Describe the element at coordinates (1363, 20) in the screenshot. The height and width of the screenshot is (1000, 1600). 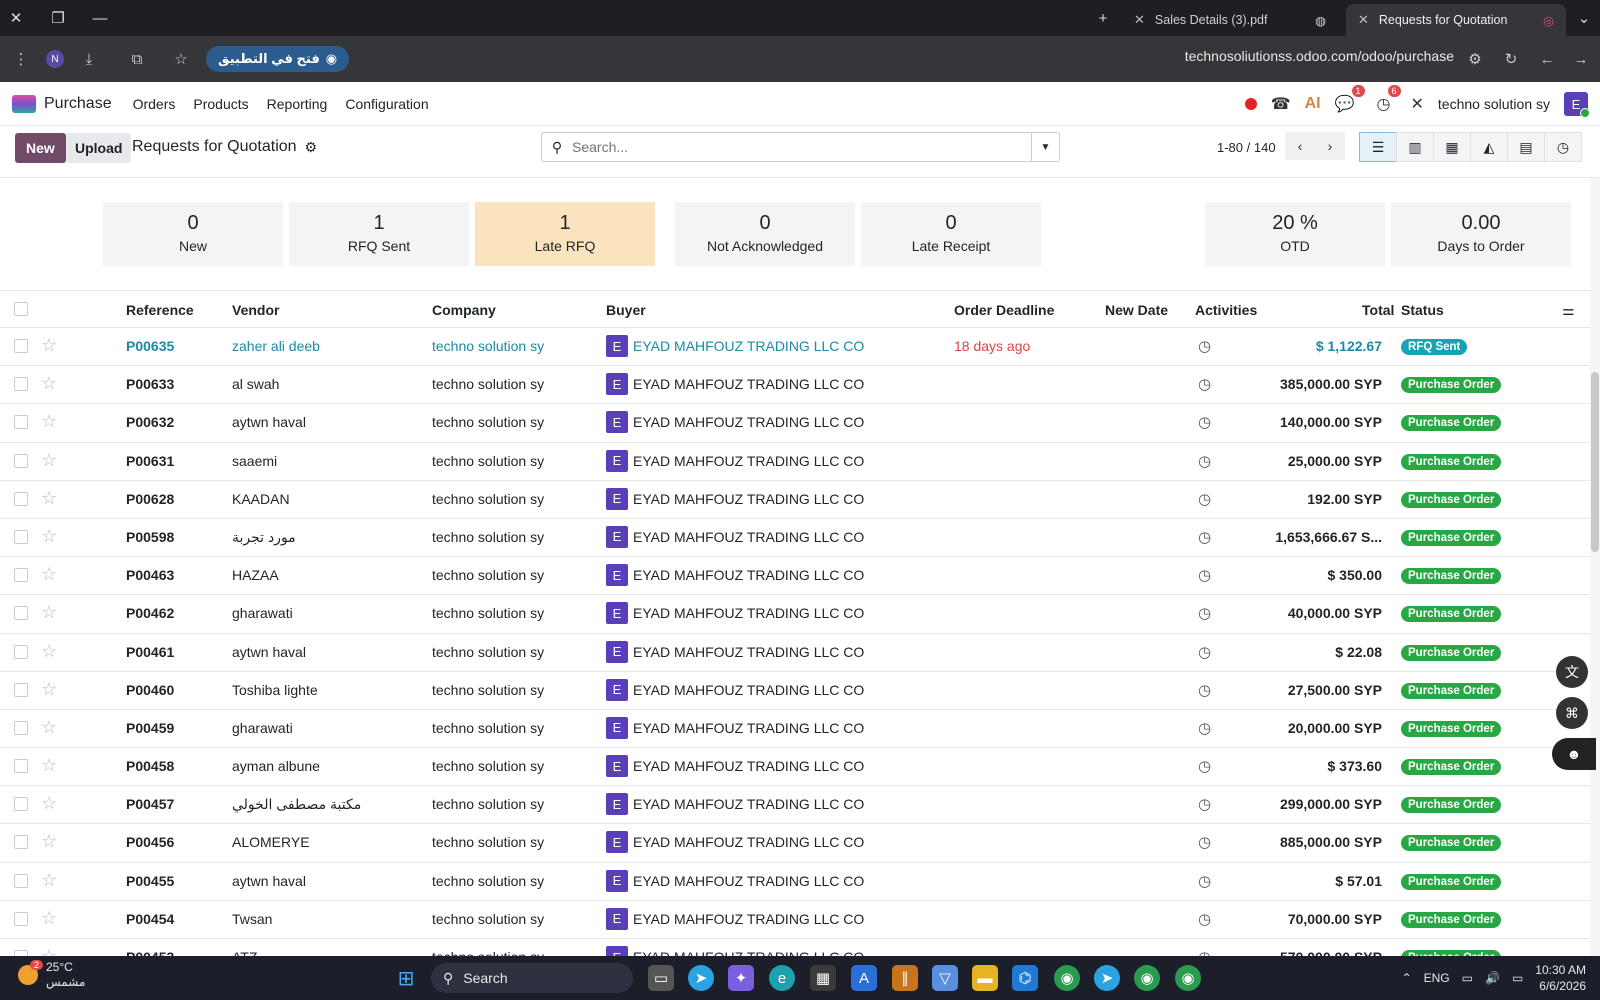
I see `tab-close-icon: ✕` at that location.